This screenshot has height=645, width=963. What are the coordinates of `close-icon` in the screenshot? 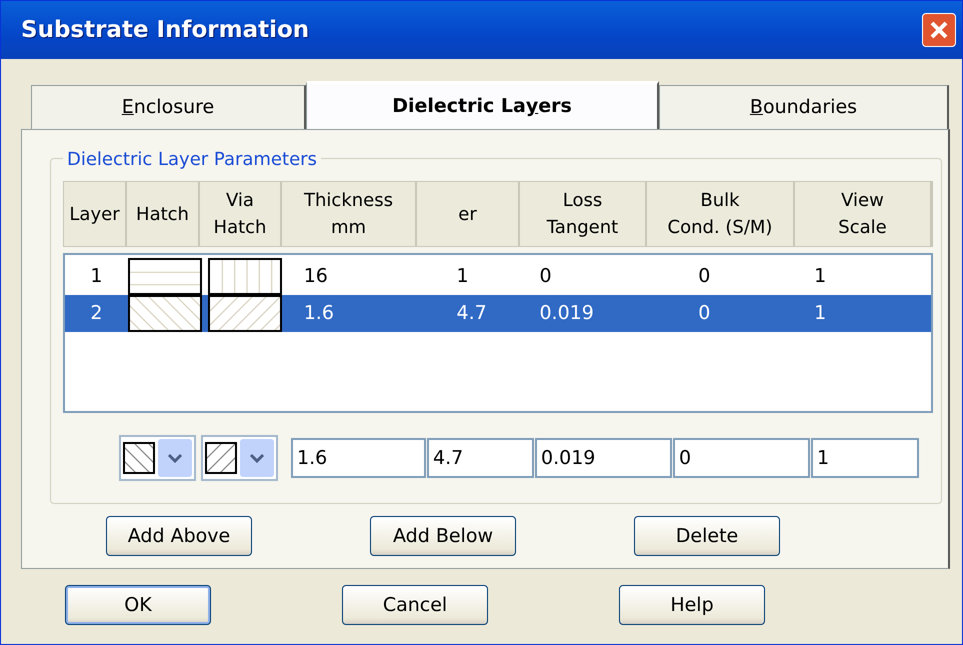 It's located at (939, 30).